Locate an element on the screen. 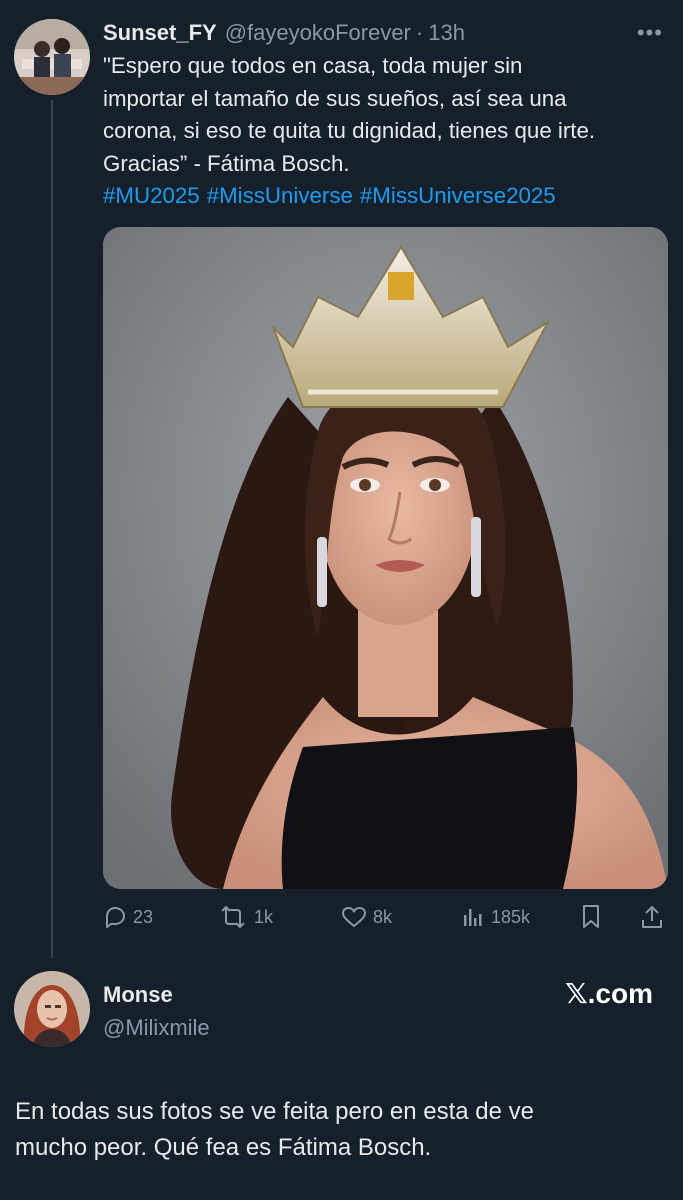 The height and width of the screenshot is (1200, 683). share-icon is located at coordinates (652, 917).